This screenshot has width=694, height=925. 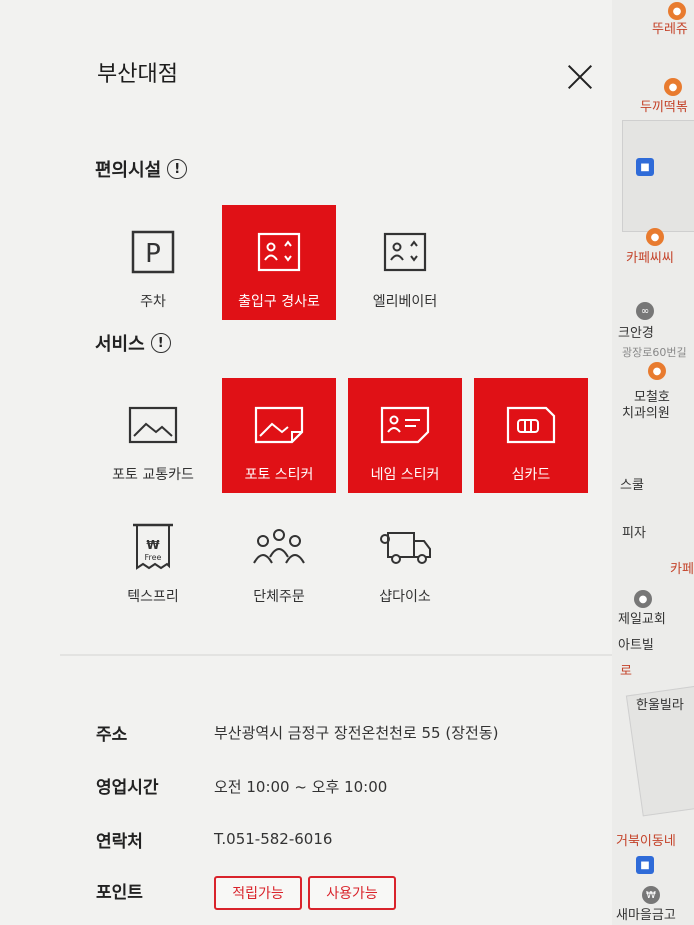 What do you see at coordinates (658, 176) in the screenshot?
I see `map-block` at bounding box center [658, 176].